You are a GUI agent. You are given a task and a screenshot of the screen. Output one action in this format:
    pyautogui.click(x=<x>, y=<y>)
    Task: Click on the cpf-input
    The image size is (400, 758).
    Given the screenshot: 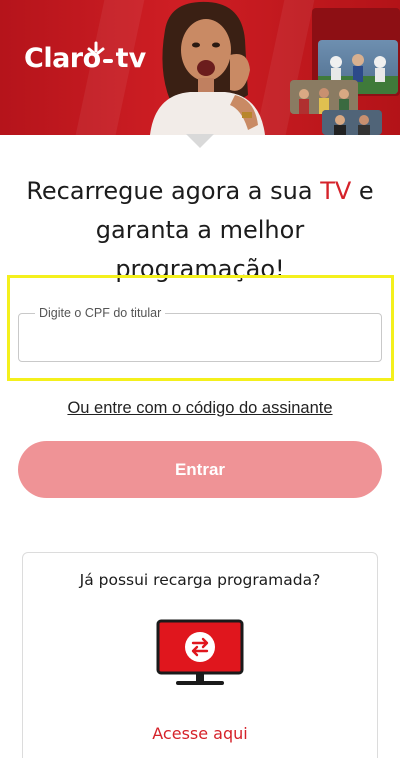 What is the action you would take?
    pyautogui.click(x=199, y=338)
    